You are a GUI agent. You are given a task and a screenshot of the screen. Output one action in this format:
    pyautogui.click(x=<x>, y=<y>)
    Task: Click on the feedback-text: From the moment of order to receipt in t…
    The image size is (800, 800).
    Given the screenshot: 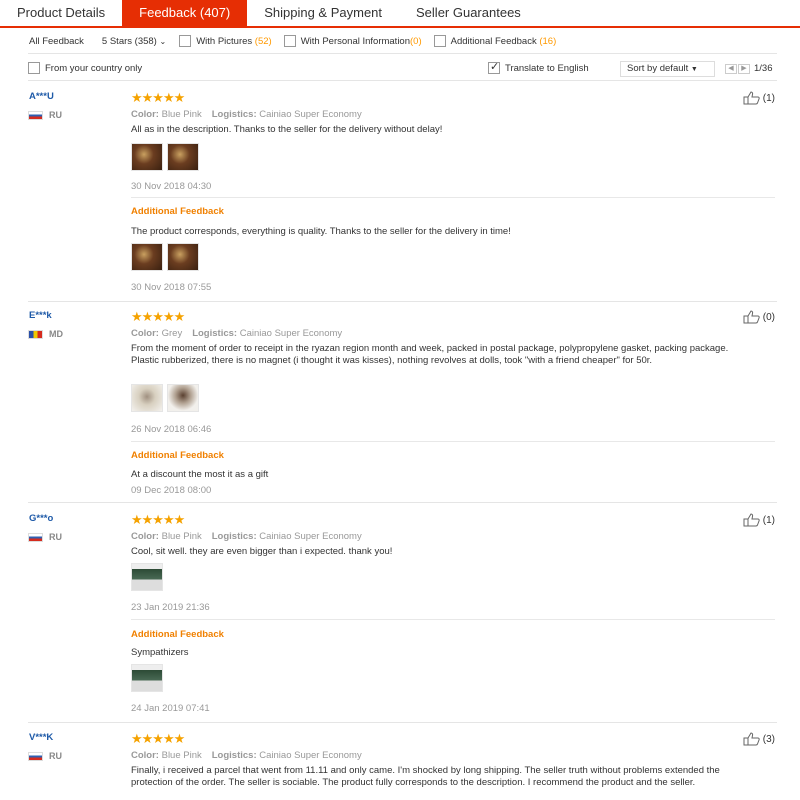 What is the action you would take?
    pyautogui.click(x=430, y=354)
    